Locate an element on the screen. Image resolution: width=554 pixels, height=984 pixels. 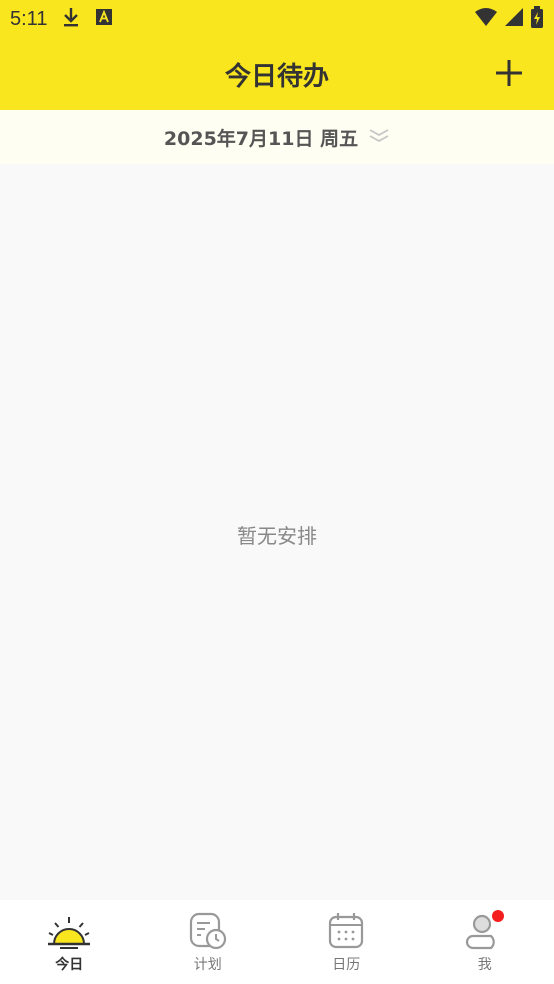
user-icon-wrapper is located at coordinates (485, 931).